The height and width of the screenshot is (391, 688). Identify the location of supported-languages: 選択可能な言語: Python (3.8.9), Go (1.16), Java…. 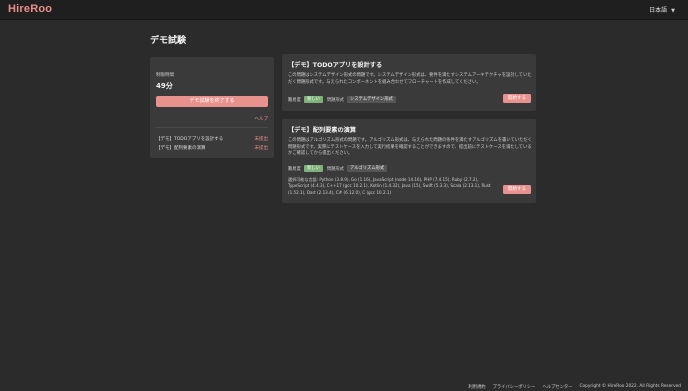
(389, 186).